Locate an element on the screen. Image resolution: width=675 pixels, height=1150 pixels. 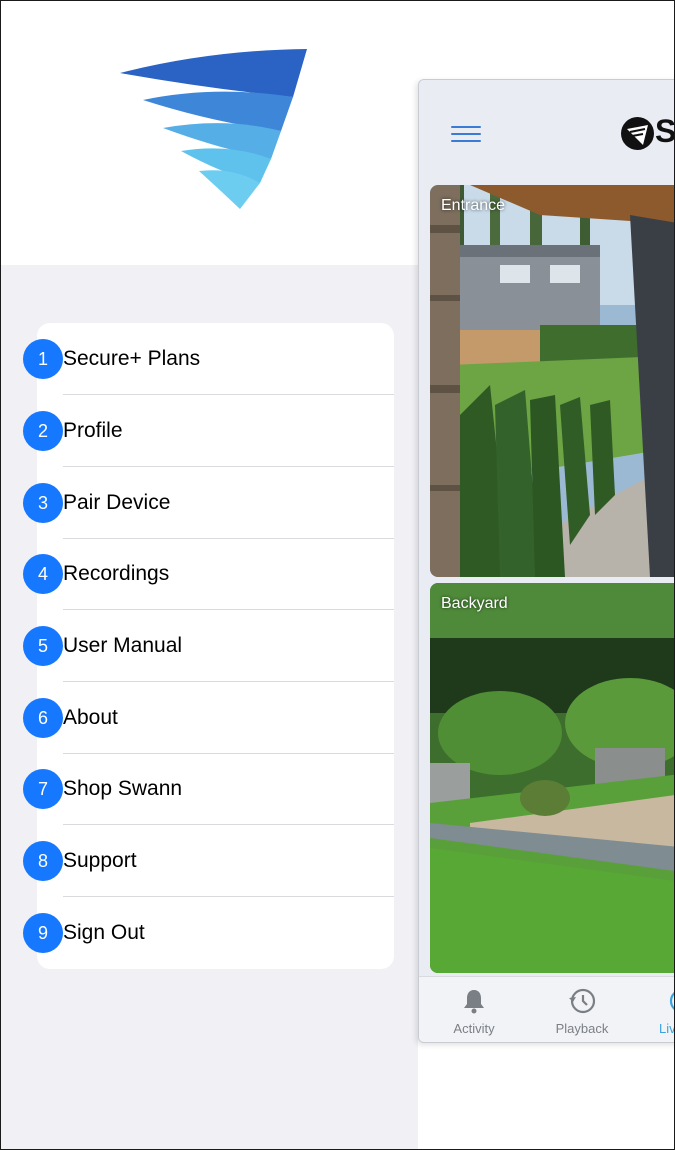
step-badge: 8 is located at coordinates (43, 861).